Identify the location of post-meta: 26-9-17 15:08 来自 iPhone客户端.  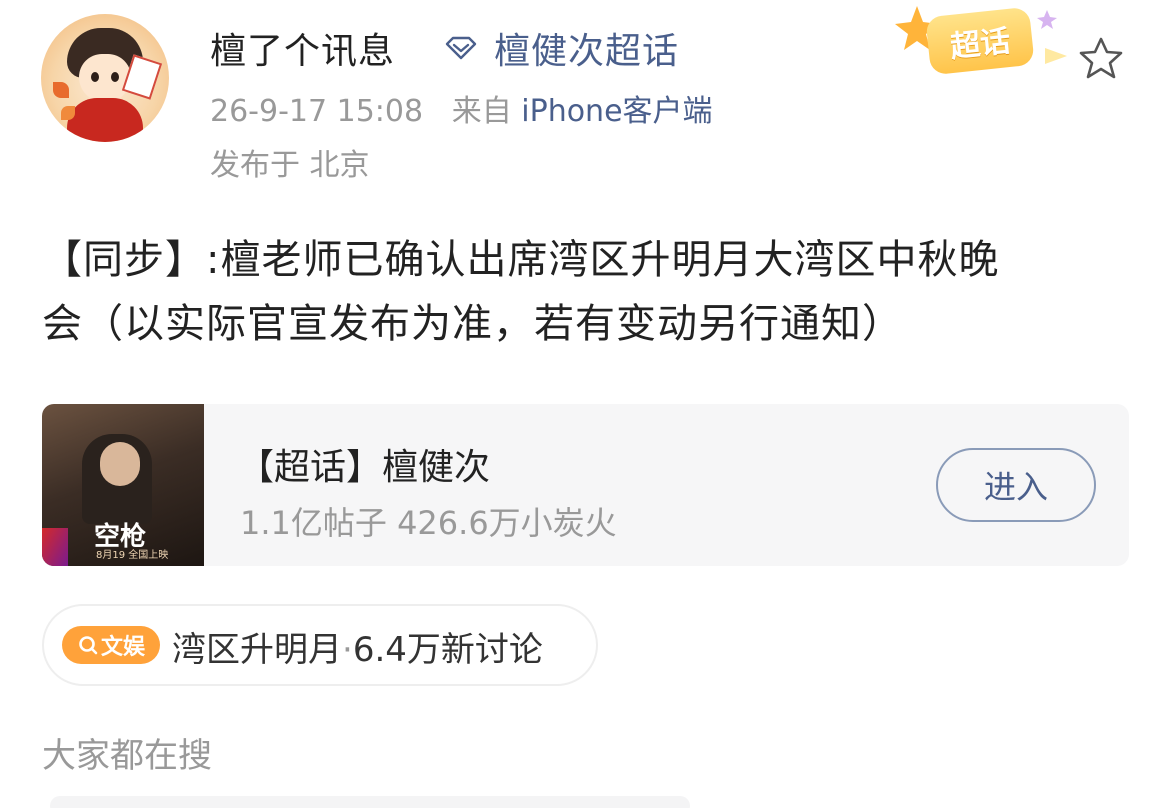
(461, 108).